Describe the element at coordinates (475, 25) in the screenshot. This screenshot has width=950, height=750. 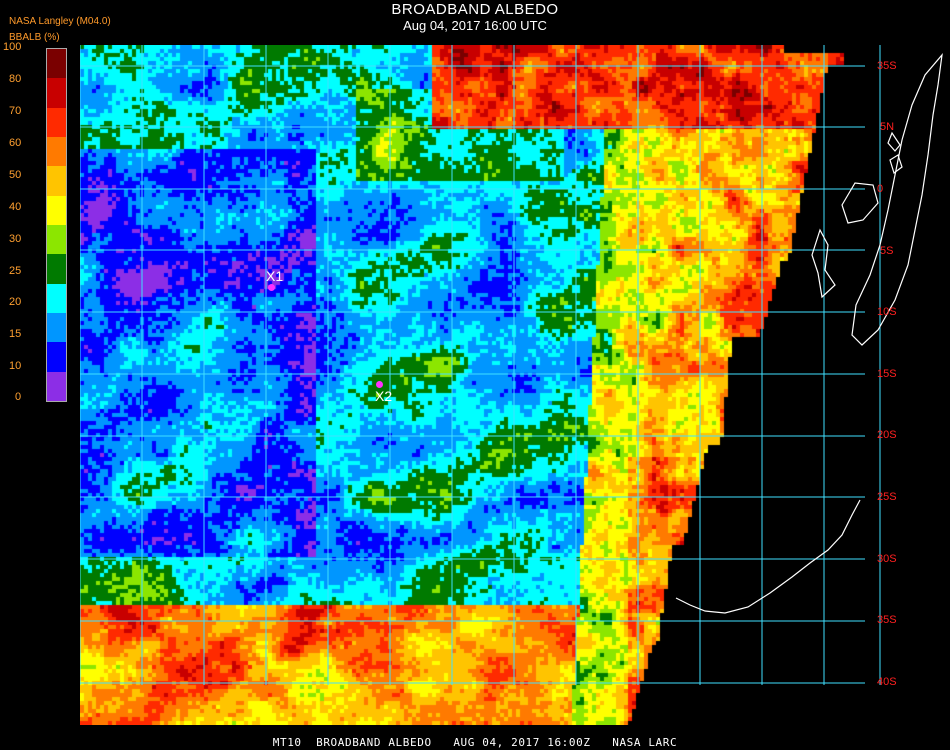
I see `map-datetime: Aug 04, 2017 16:00 UTC` at that location.